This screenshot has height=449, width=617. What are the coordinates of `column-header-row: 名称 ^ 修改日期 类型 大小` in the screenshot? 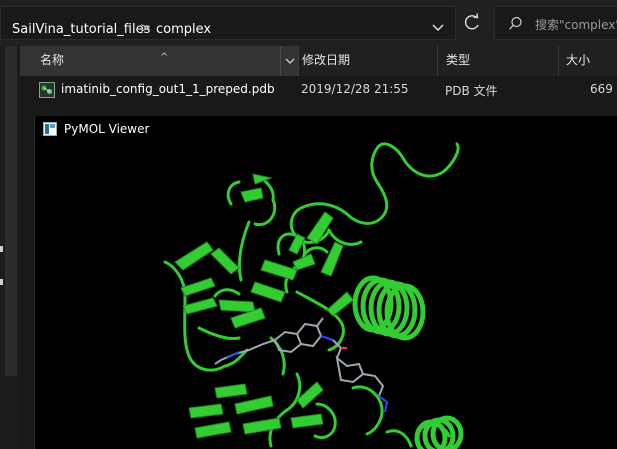 It's located at (318, 61).